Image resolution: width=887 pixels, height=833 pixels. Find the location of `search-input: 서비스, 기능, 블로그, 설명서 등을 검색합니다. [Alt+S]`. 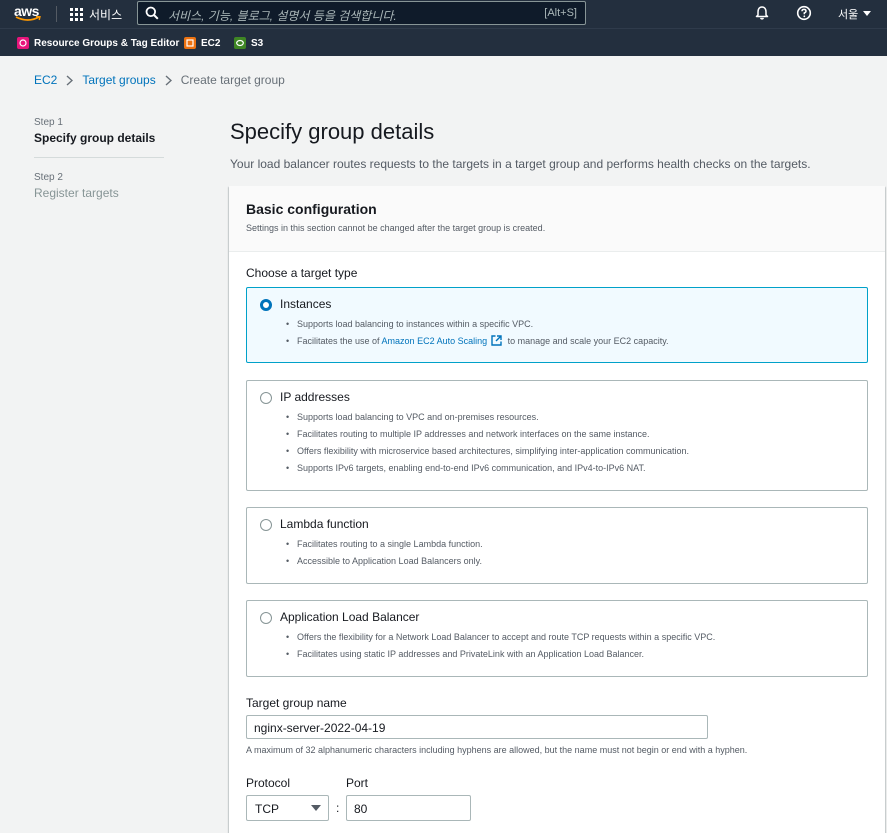

search-input: 서비스, 기능, 블로그, 설명서 등을 검색합니다. [Alt+S] is located at coordinates (361, 13).